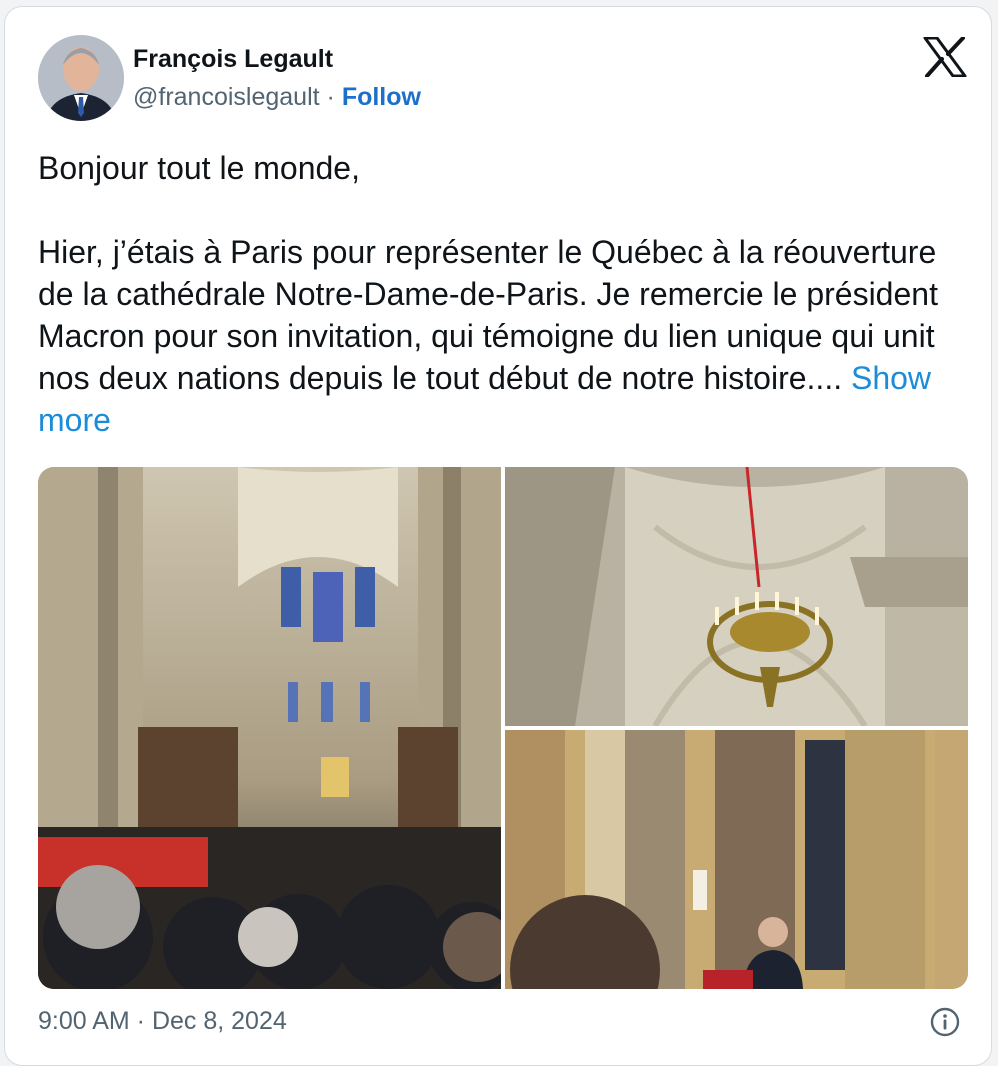 This screenshot has width=998, height=1066. What do you see at coordinates (226, 97) in the screenshot?
I see `author-handle: @francoislegault` at bounding box center [226, 97].